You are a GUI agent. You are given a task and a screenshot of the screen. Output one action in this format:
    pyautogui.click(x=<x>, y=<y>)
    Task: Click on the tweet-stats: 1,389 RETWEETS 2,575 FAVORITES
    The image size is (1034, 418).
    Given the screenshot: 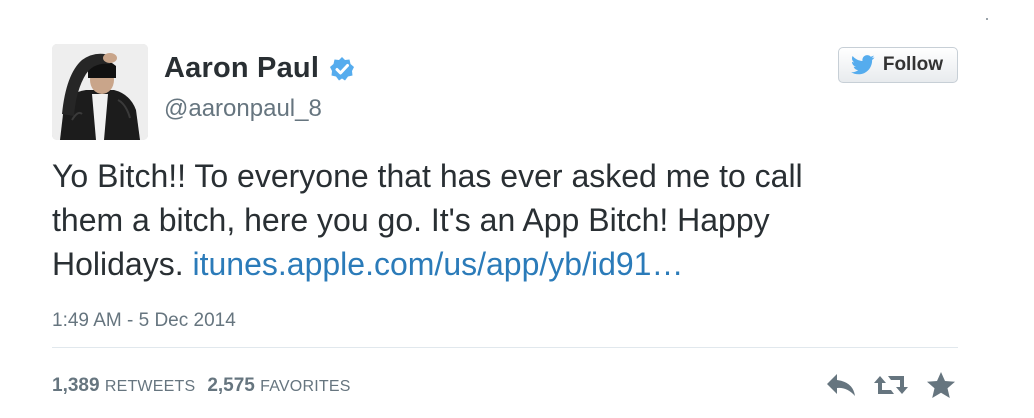 What is the action you would take?
    pyautogui.click(x=201, y=386)
    